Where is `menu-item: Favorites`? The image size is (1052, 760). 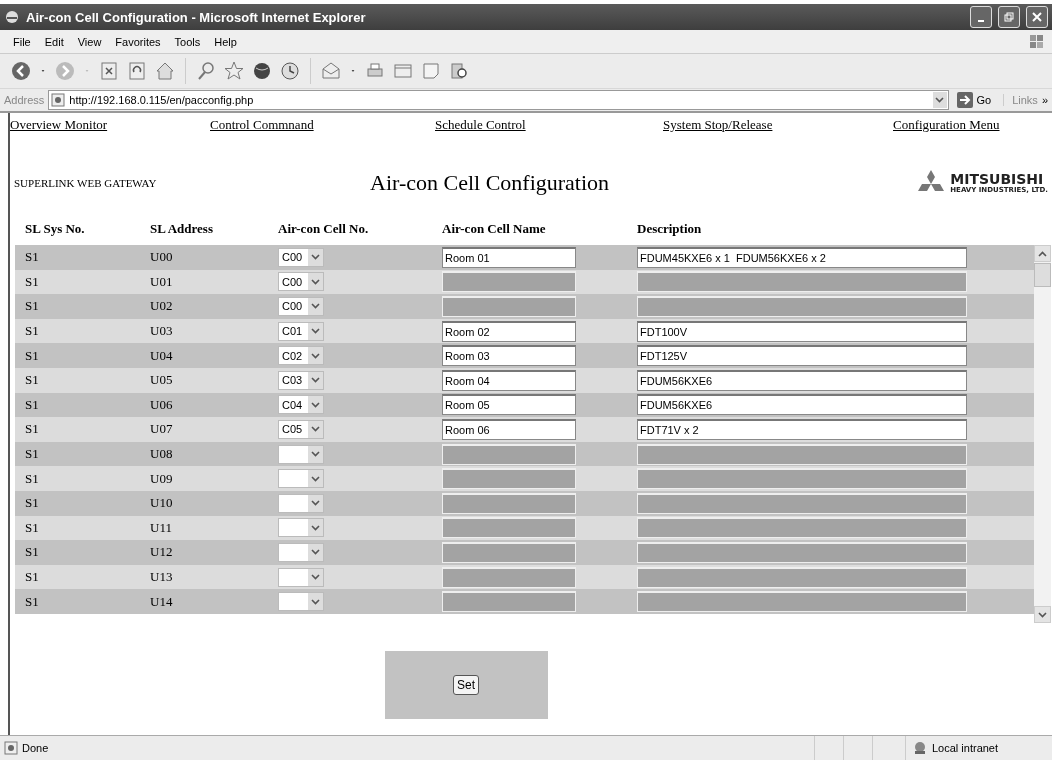
menu-item: Favorites is located at coordinates (138, 41).